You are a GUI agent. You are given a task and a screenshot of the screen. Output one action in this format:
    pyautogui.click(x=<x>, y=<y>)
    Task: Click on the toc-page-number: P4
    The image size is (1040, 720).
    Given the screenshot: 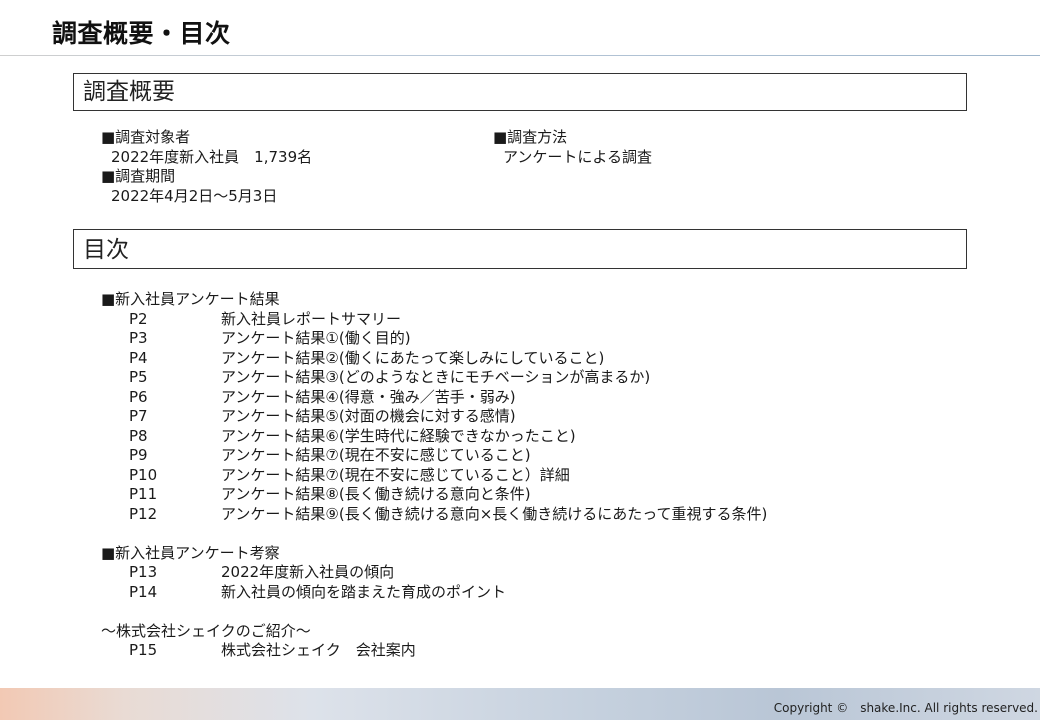 What is the action you would take?
    pyautogui.click(x=138, y=357)
    